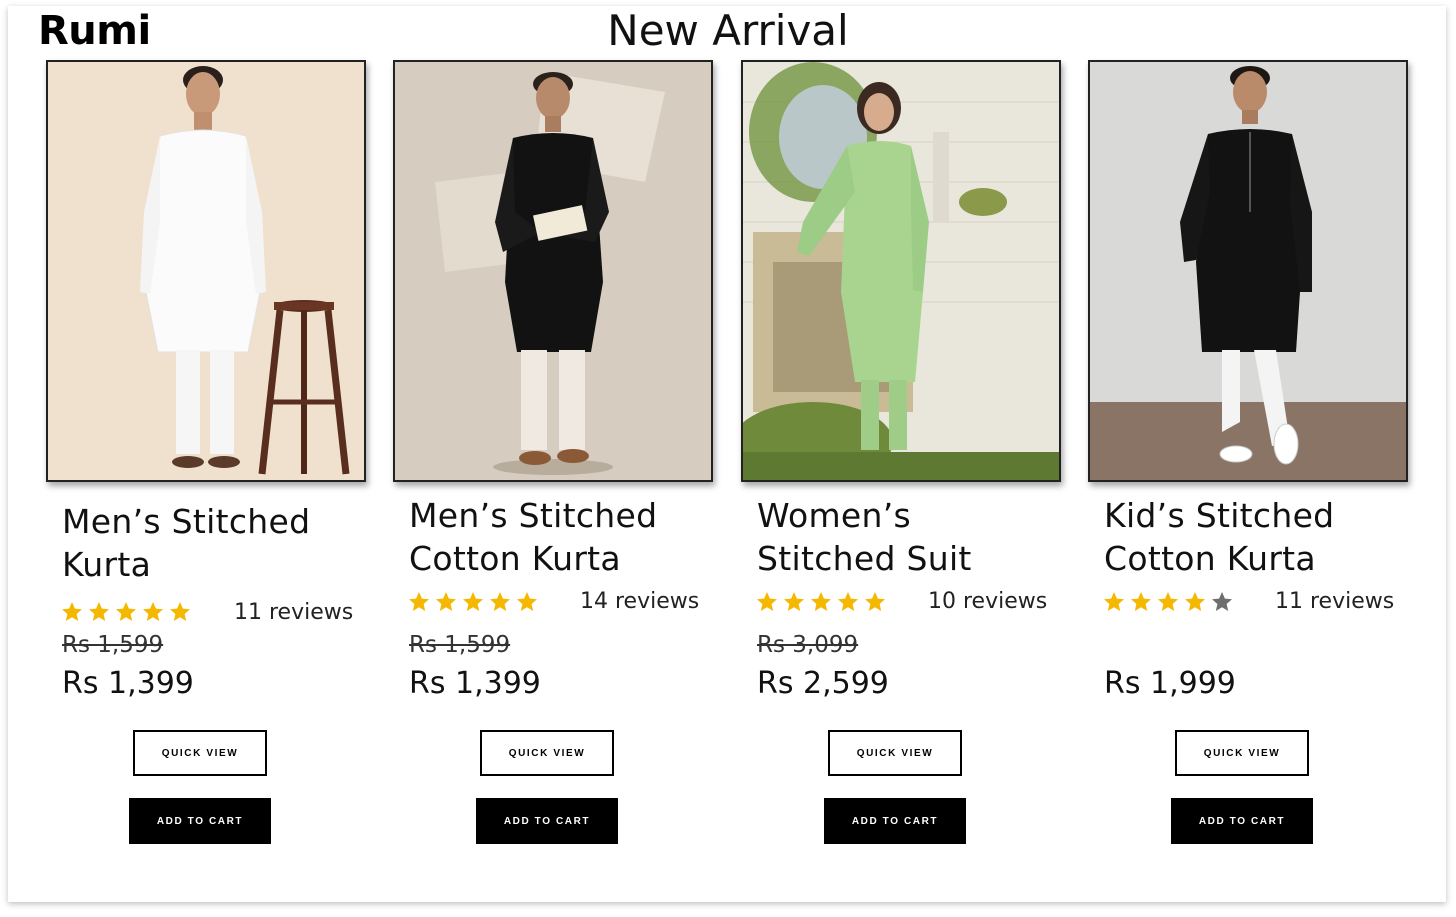 Image resolution: width=1456 pixels, height=917 pixels. What do you see at coordinates (864, 558) in the screenshot?
I see `product-name-line2: Stitched Suit` at bounding box center [864, 558].